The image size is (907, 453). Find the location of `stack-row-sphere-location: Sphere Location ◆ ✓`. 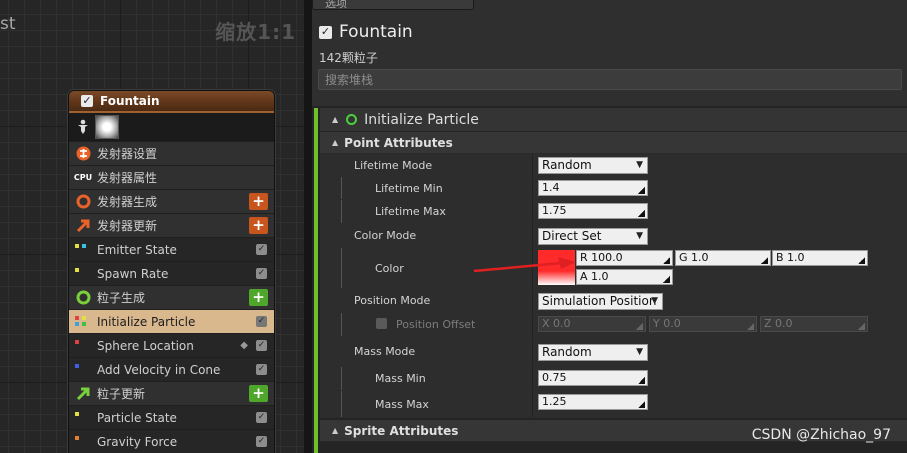

stack-row-sphere-location: Sphere Location ◆ ✓ is located at coordinates (171, 345).